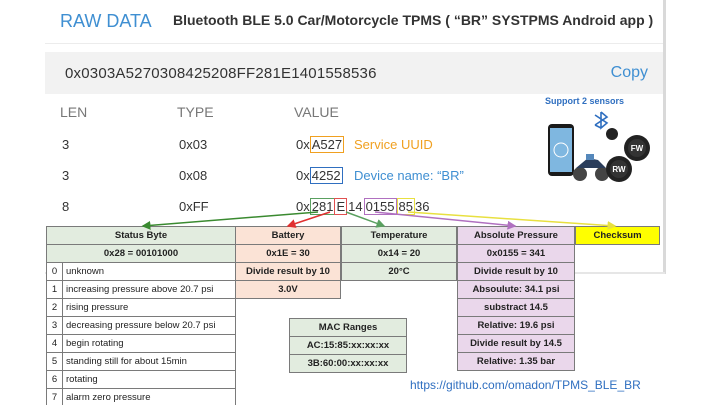 The image size is (720, 405). What do you see at coordinates (599, 146) in the screenshot?
I see `sensors-illustration: FW RW` at bounding box center [599, 146].